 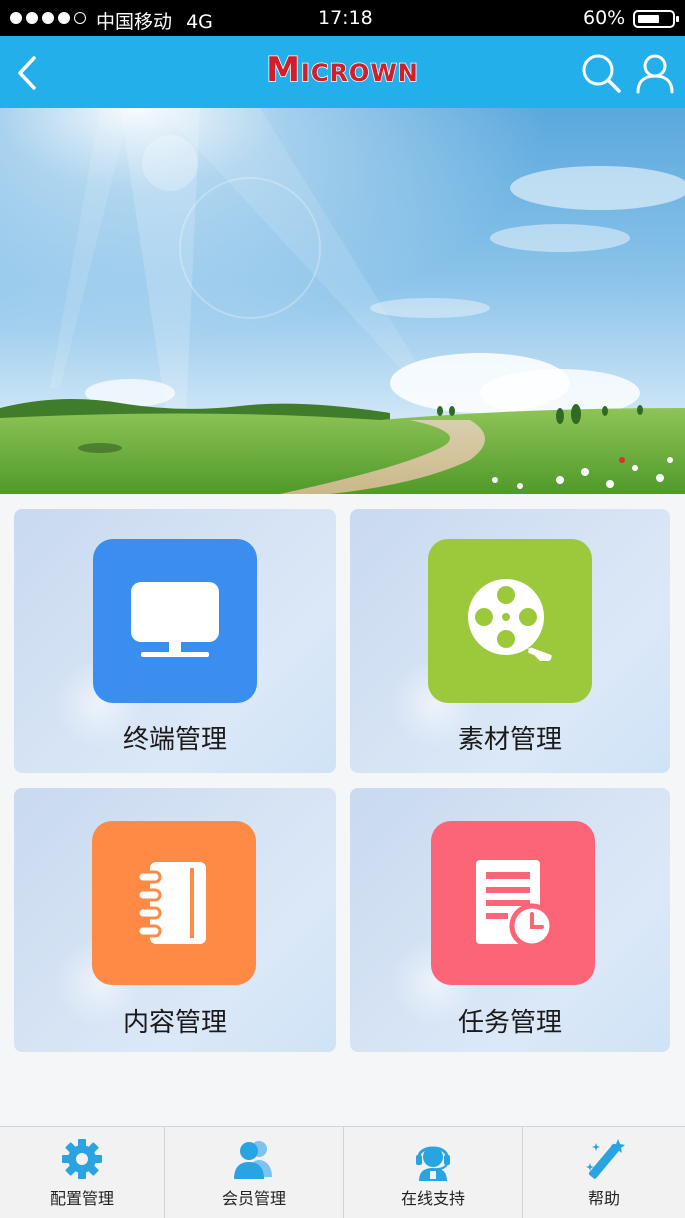 What do you see at coordinates (433, 1163) in the screenshot?
I see `support-agent-icon` at bounding box center [433, 1163].